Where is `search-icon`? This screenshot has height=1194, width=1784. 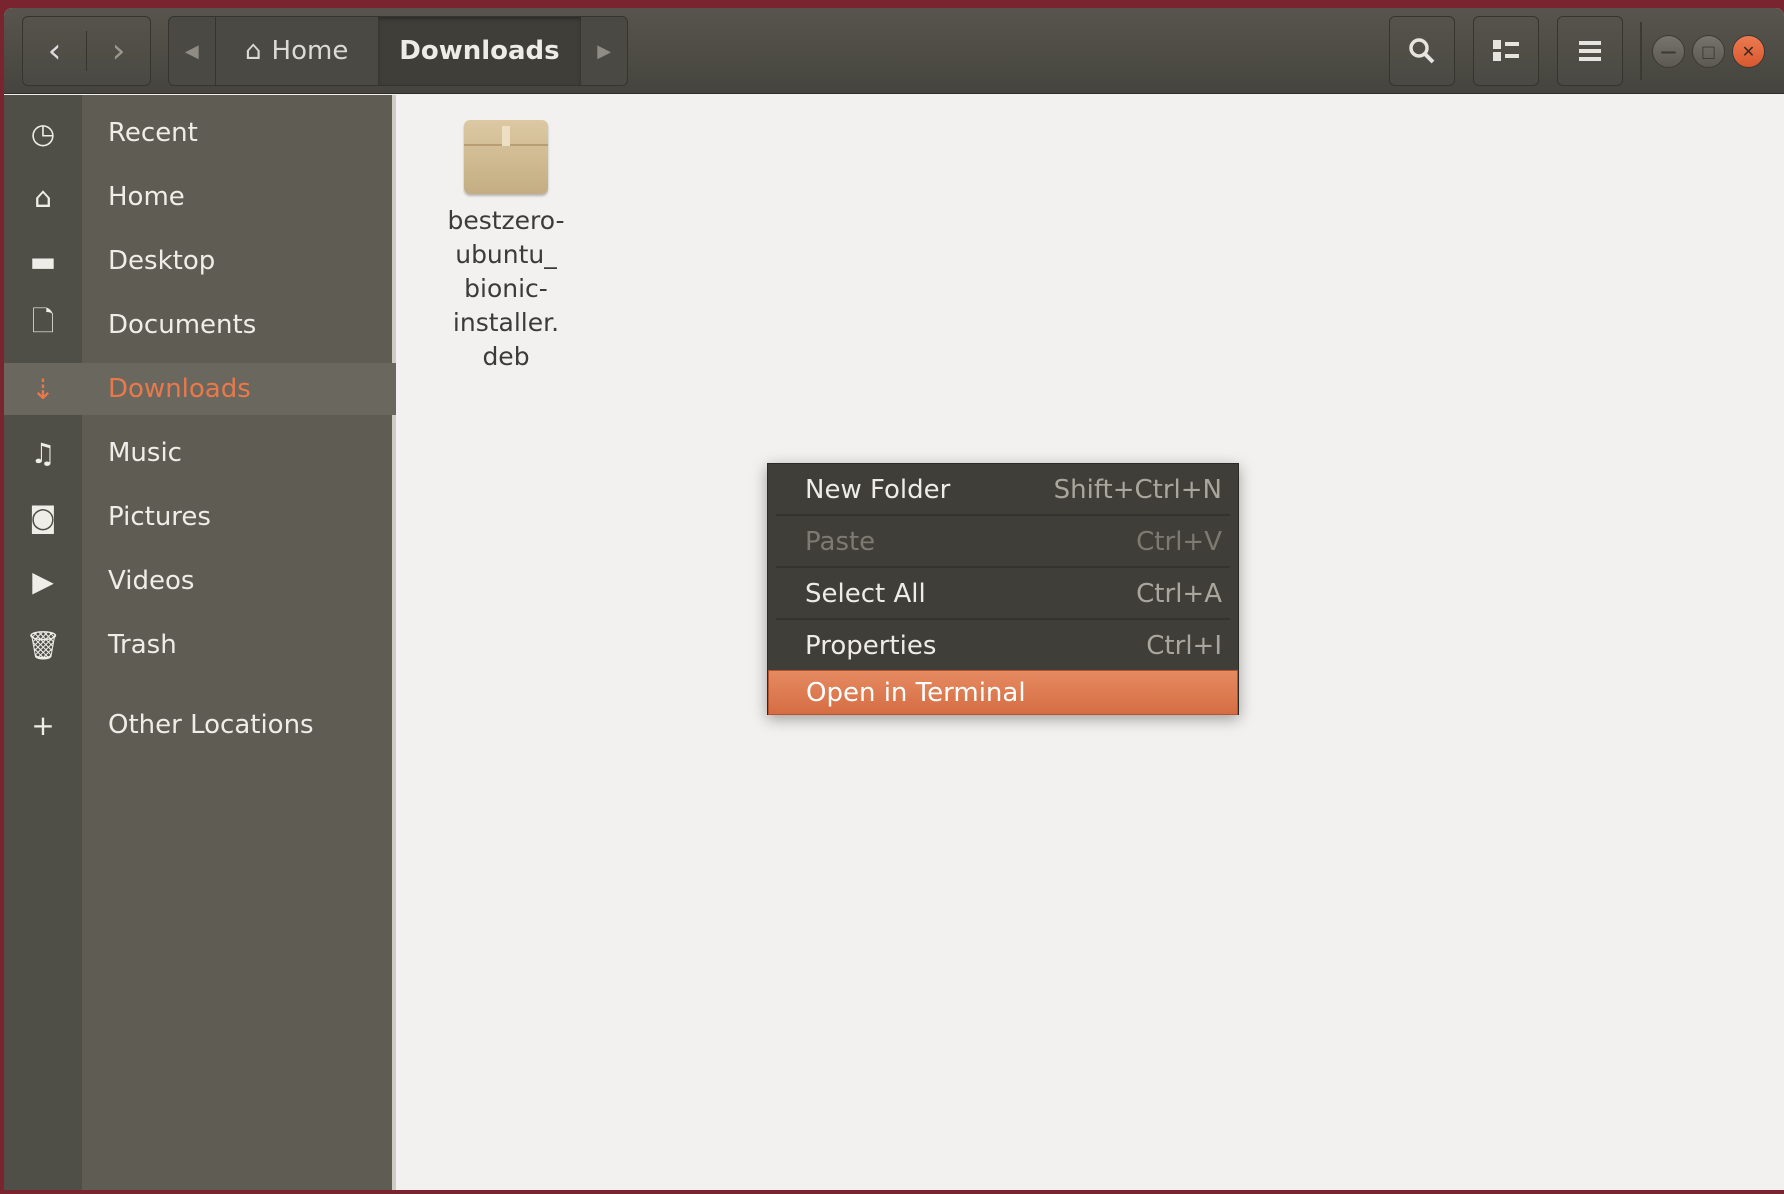 search-icon is located at coordinates (1422, 51).